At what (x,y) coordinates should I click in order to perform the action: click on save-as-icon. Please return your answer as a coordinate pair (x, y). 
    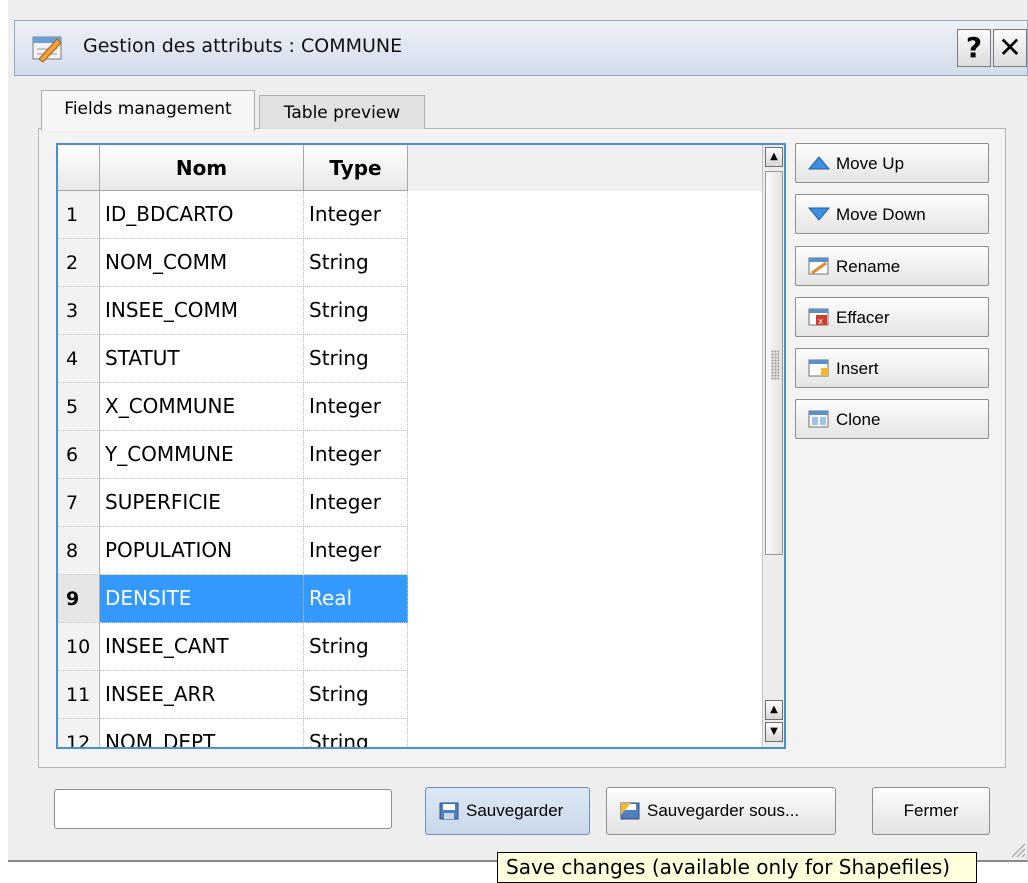
    Looking at the image, I should click on (630, 811).